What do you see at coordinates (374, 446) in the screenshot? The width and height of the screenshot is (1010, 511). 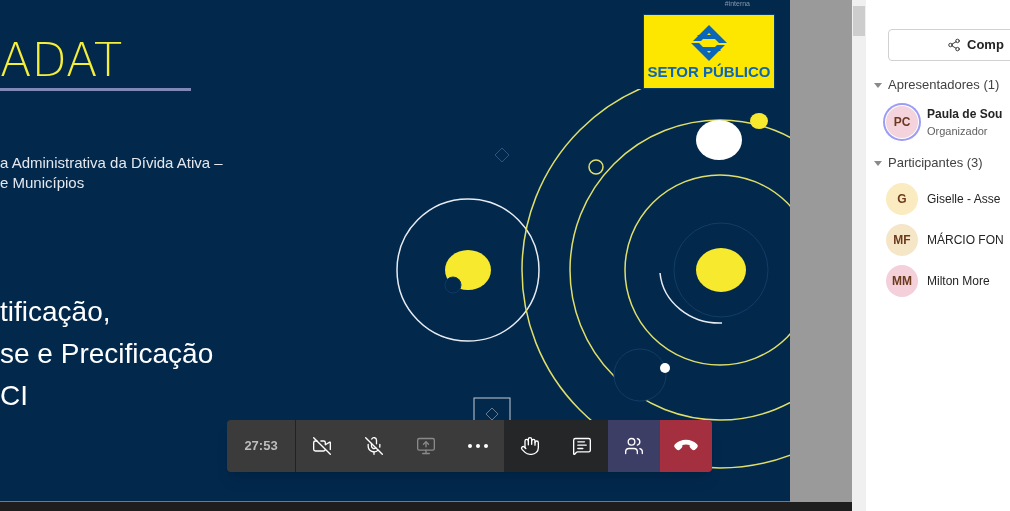 I see `microphone-off-icon` at bounding box center [374, 446].